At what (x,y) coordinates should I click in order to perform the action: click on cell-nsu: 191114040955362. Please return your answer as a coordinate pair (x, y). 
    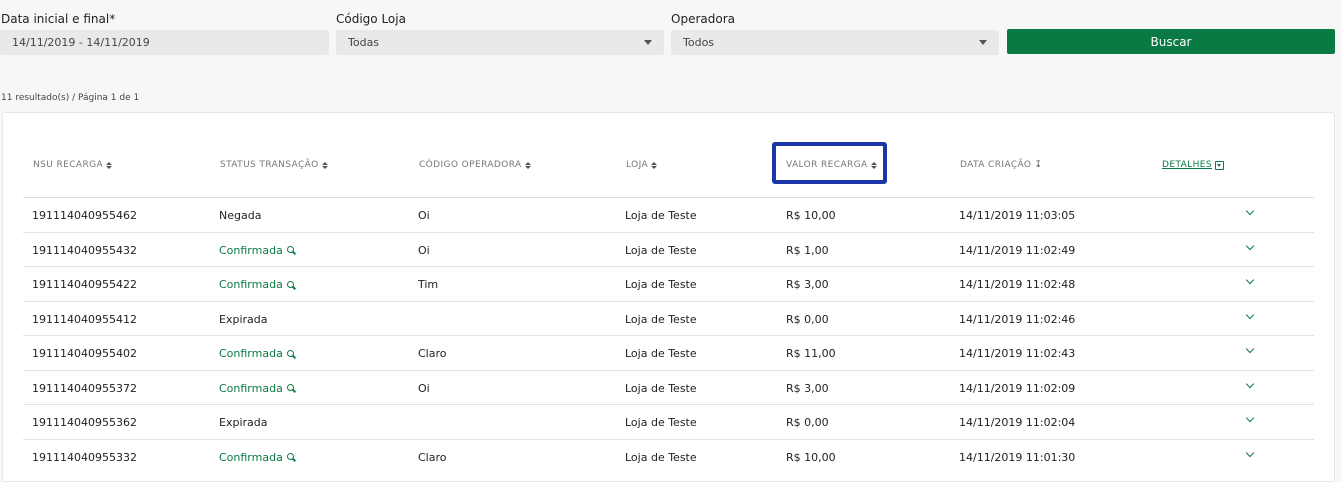
    Looking at the image, I should click on (84, 422).